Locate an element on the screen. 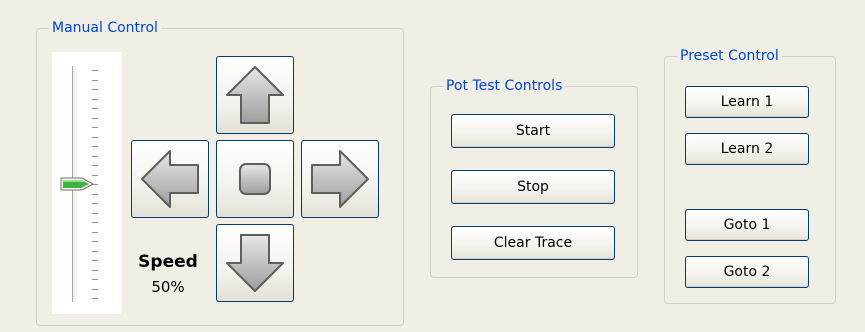 The image size is (865, 332). down-button is located at coordinates (255, 263).